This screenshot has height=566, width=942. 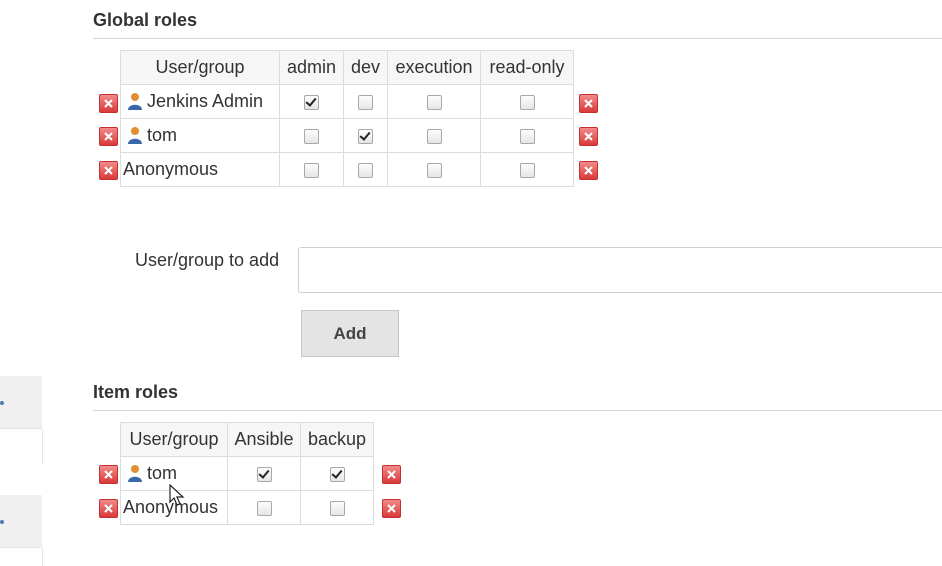 I want to click on item-roles-table: User/group Ansible backup tom Anonymous, so click(x=247, y=473).